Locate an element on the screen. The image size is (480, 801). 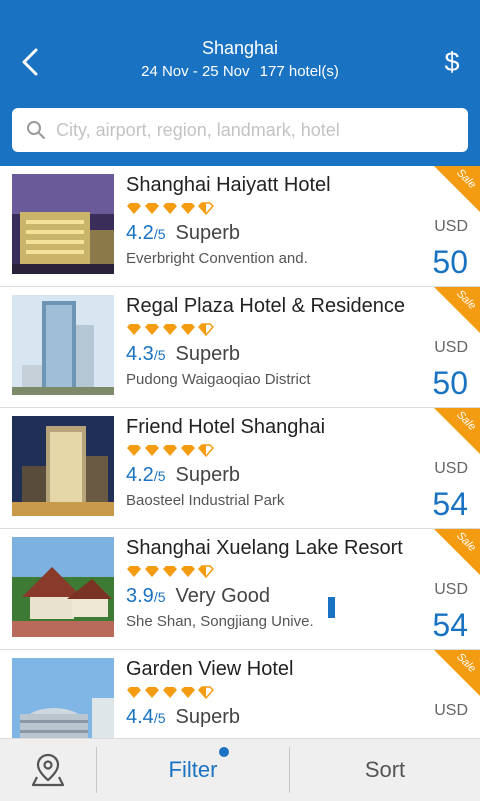
search-bar is located at coordinates (240, 130).